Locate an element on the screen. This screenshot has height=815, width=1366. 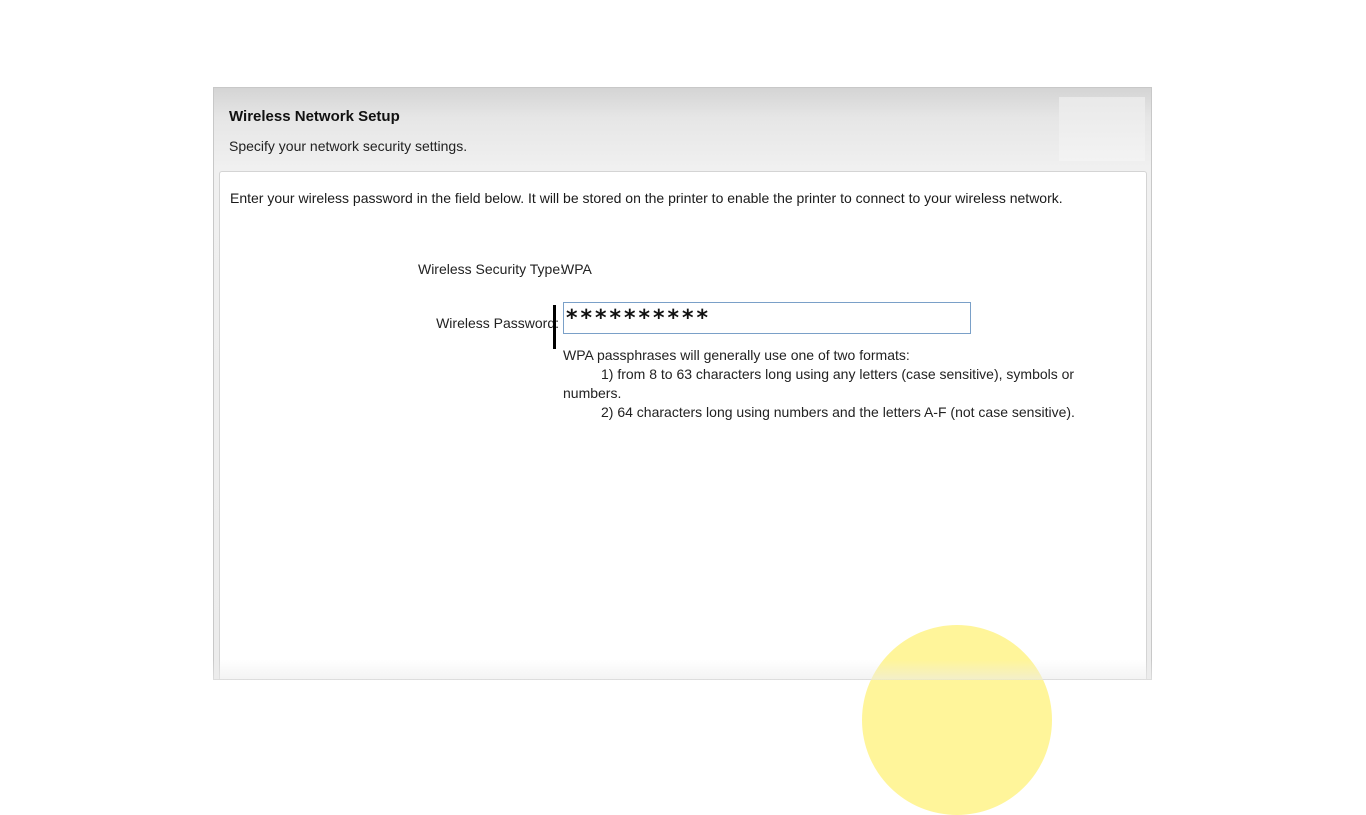
security-type-value: WPA is located at coordinates (576, 269).